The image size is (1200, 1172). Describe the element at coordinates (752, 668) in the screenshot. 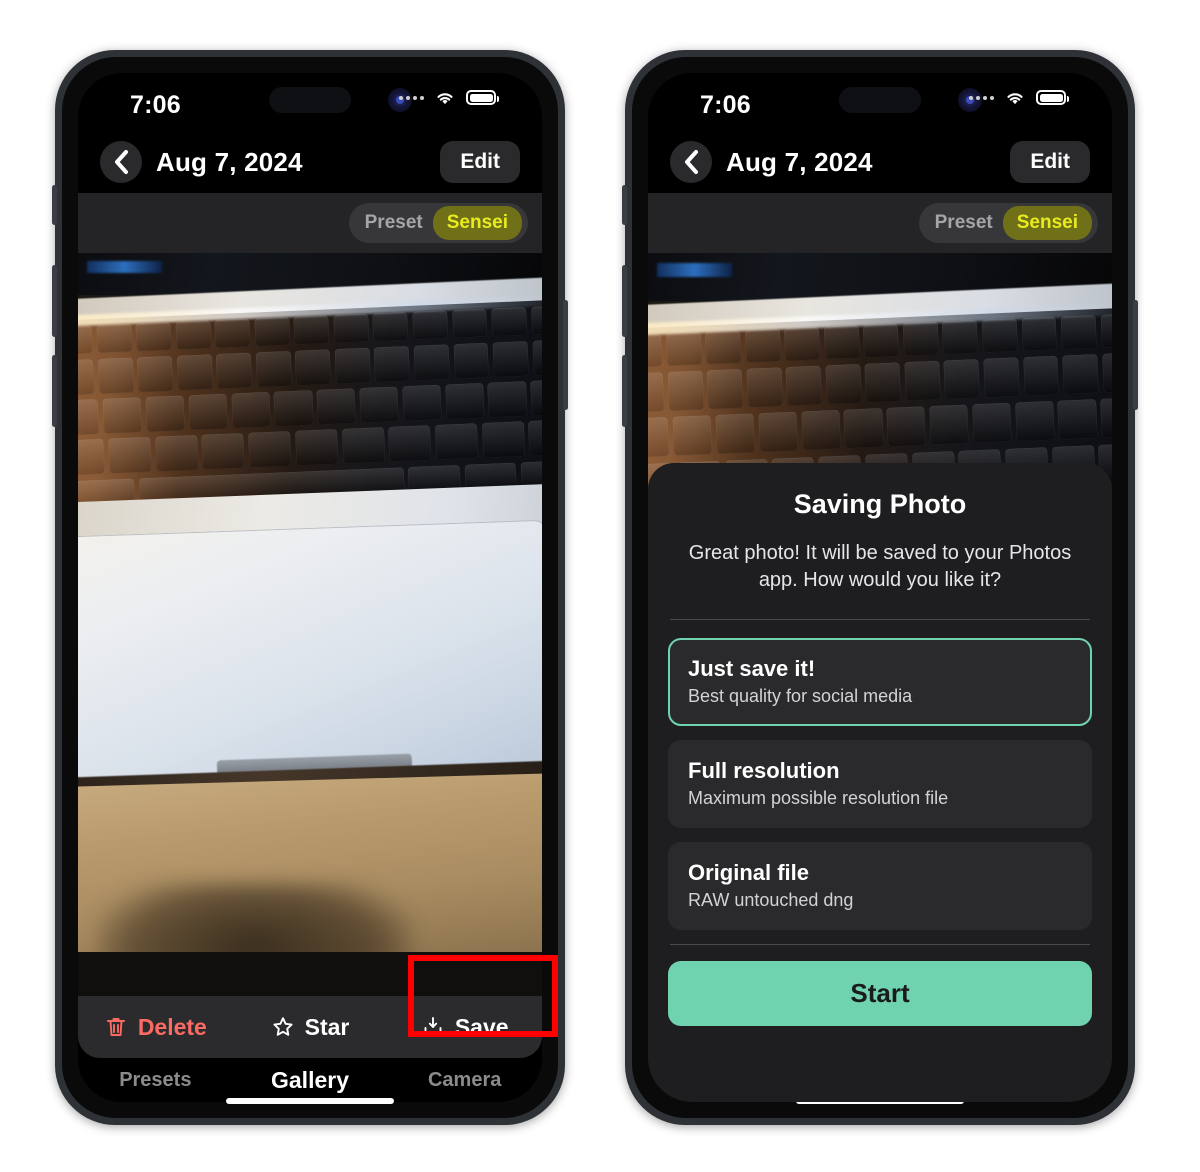

I see `option-title: Just save it!` at that location.